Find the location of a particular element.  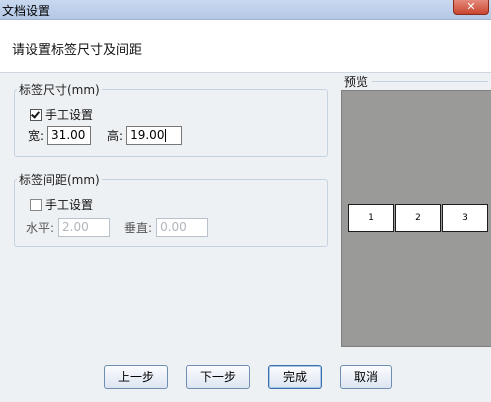

title-bar: 文档设置 ✕ is located at coordinates (245, 10).